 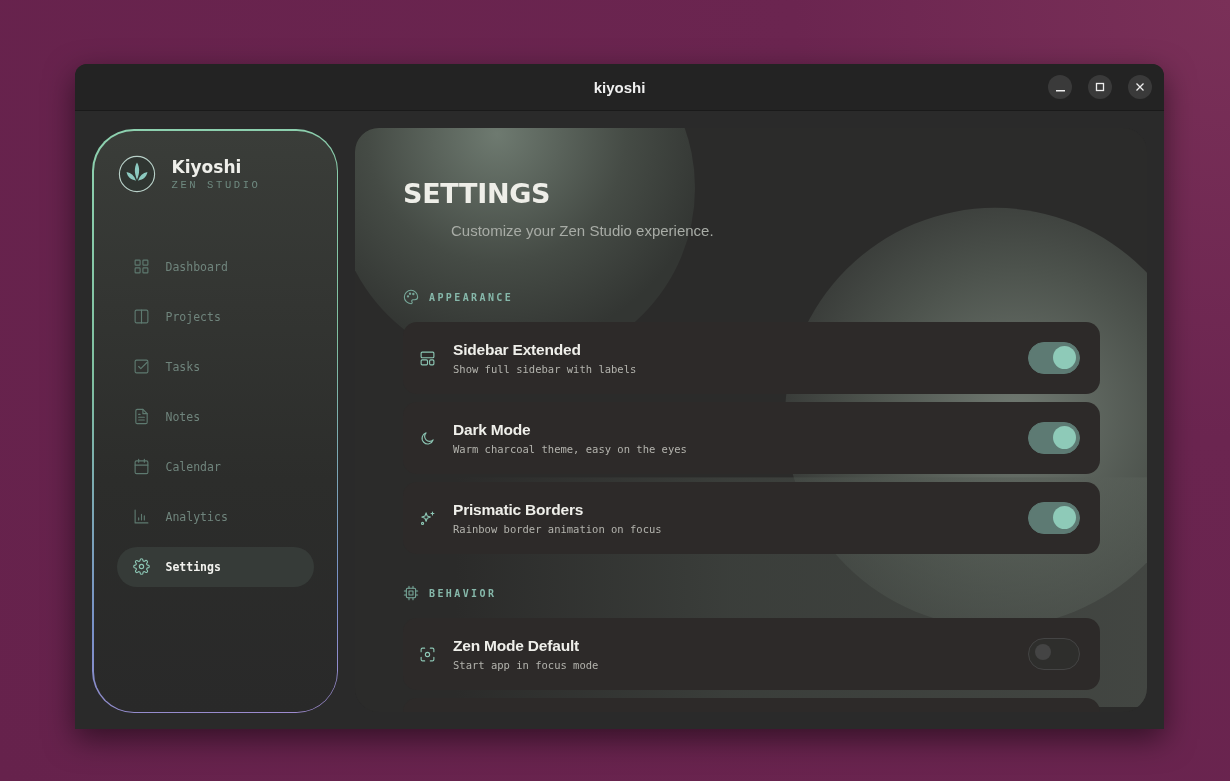 What do you see at coordinates (215, 566) in the screenshot?
I see `sidebar-item: Settings` at bounding box center [215, 566].